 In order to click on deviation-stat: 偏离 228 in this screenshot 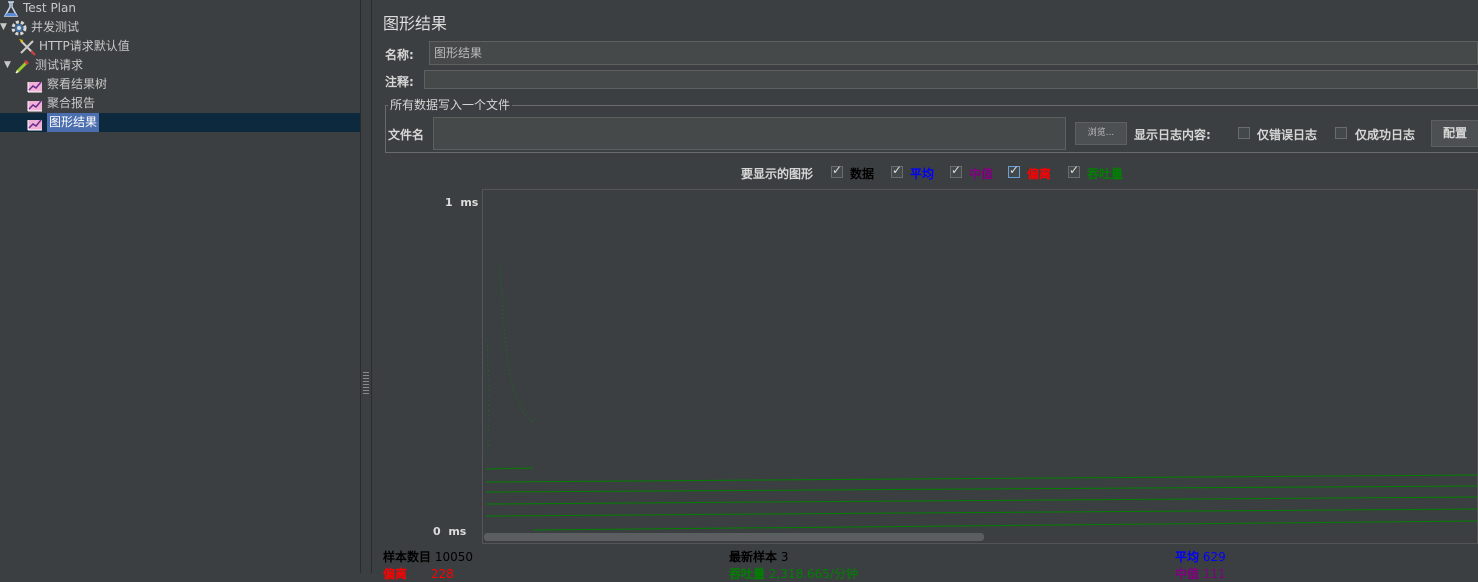, I will do `click(418, 573)`.